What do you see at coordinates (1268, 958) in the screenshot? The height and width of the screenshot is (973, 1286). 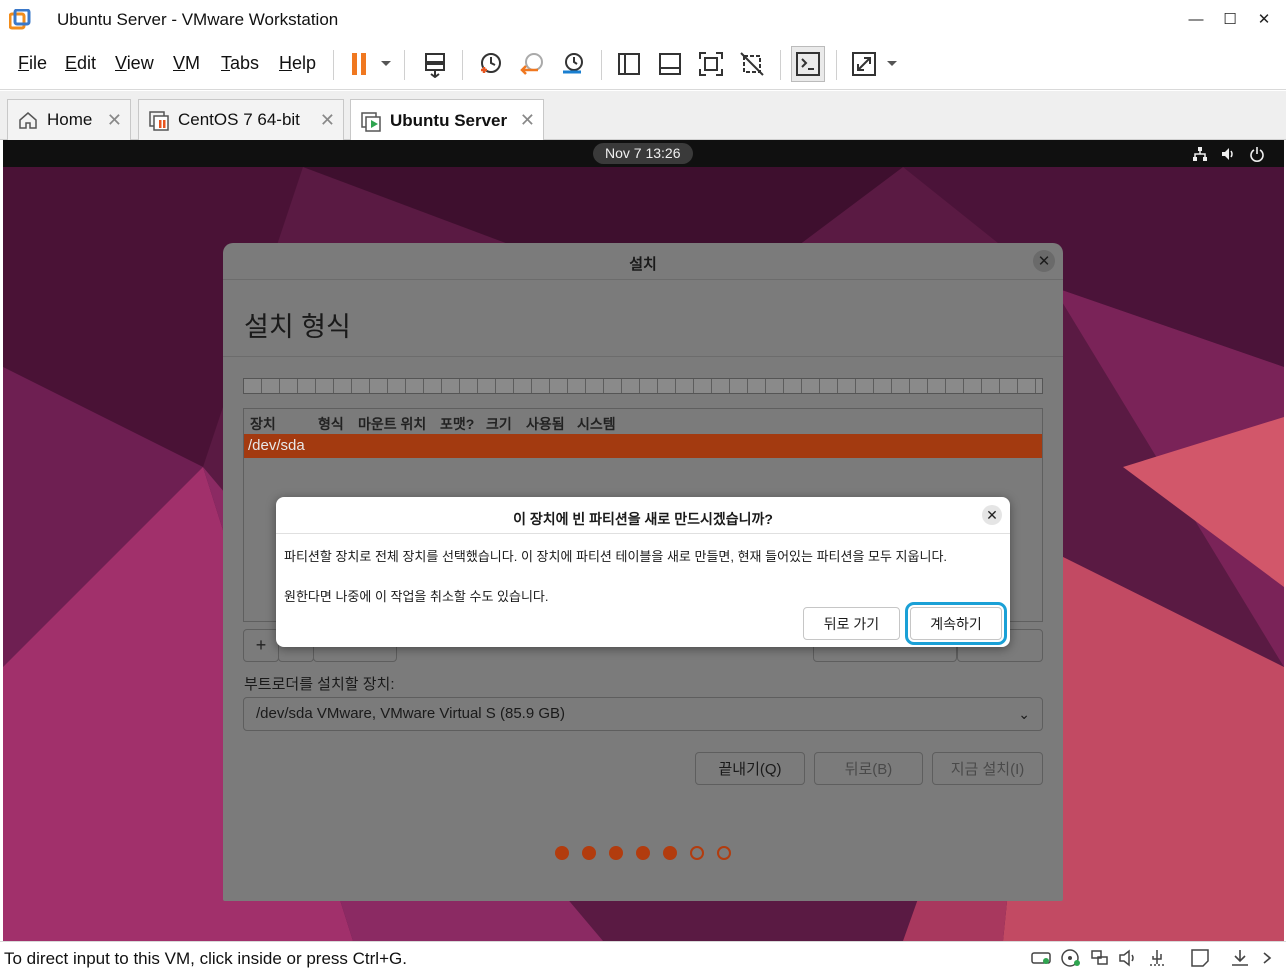 I see `chevron-right-icon` at bounding box center [1268, 958].